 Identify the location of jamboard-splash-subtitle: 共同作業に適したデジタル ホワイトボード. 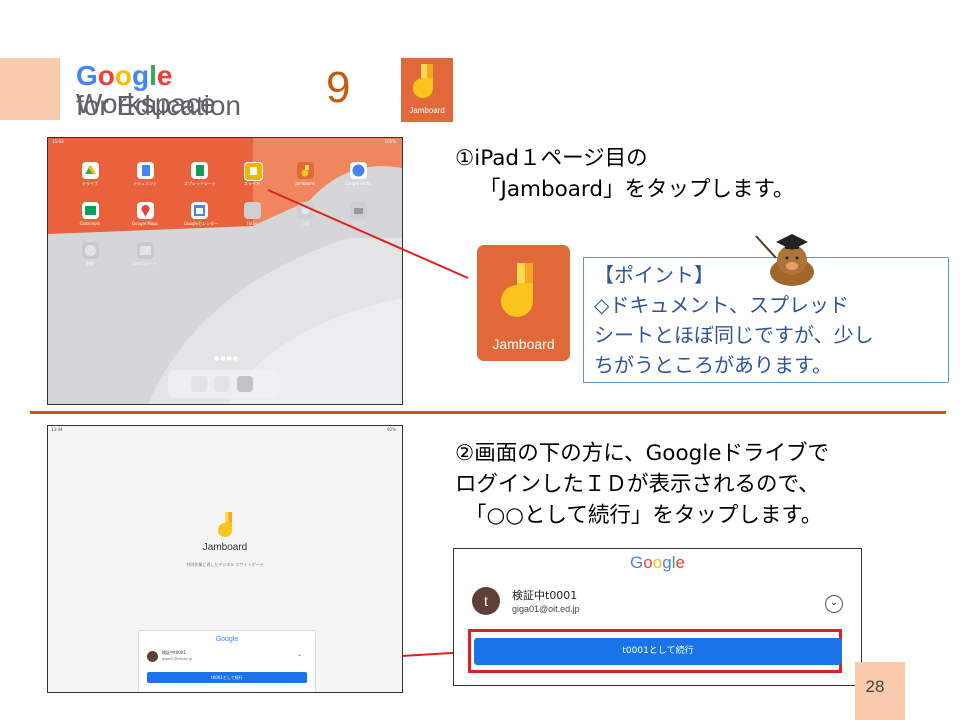
(225, 564).